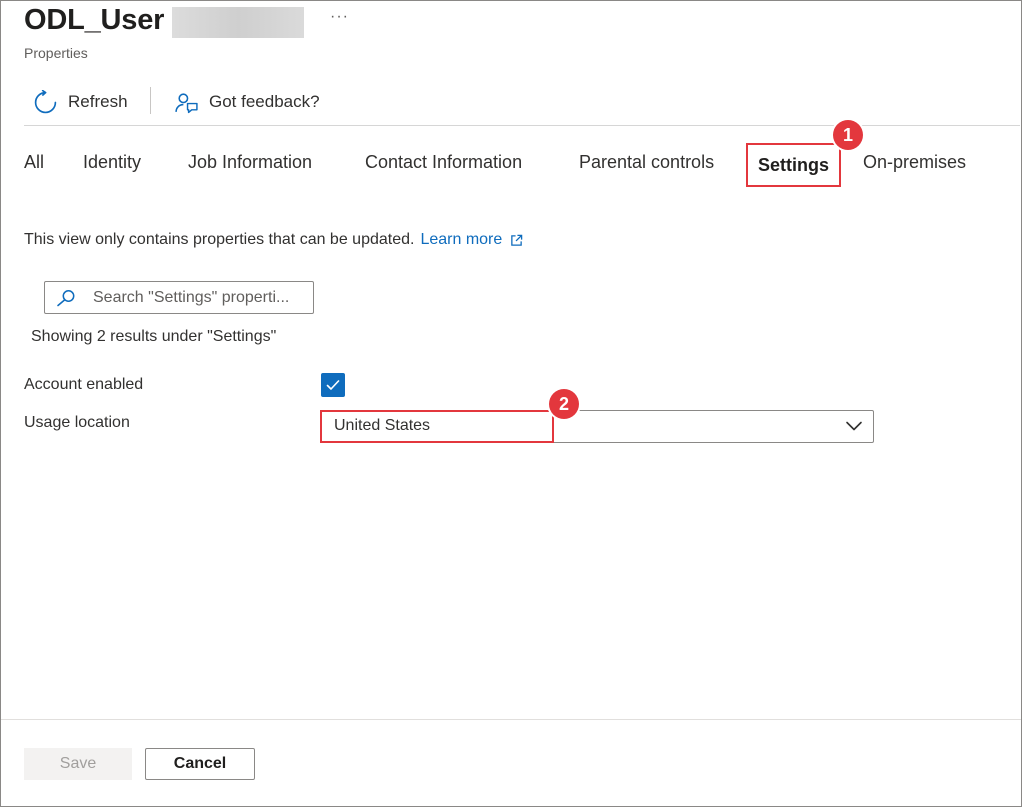  What do you see at coordinates (78, 764) in the screenshot?
I see `save-button: Save` at bounding box center [78, 764].